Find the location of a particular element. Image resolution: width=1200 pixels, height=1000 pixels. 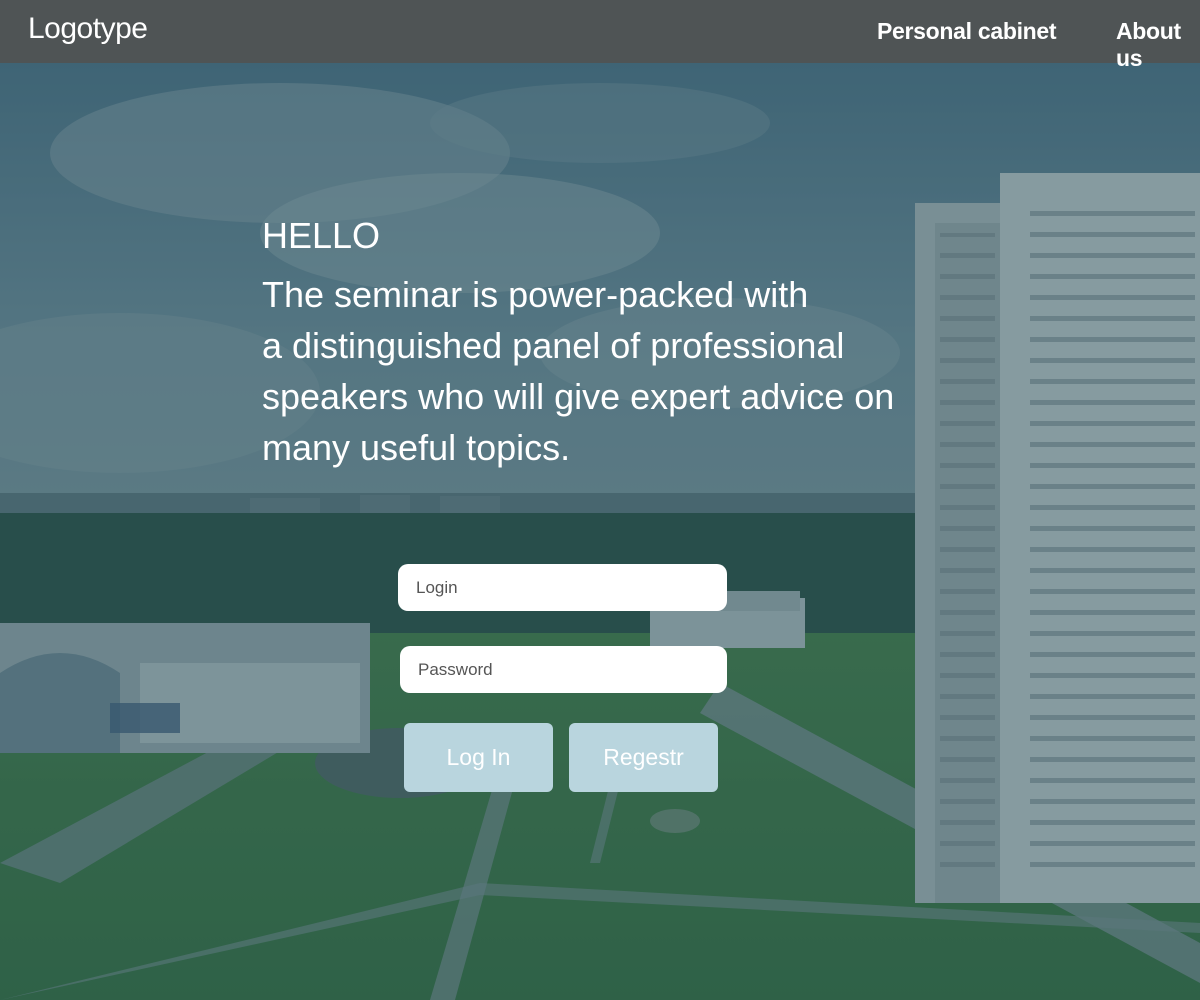

login-input is located at coordinates (562, 587).